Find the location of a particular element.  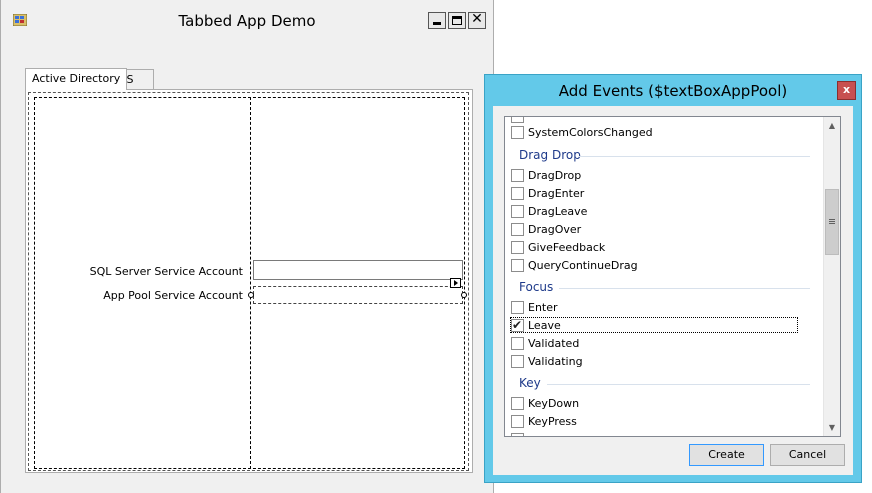

scrollbar-thumb is located at coordinates (832, 222).